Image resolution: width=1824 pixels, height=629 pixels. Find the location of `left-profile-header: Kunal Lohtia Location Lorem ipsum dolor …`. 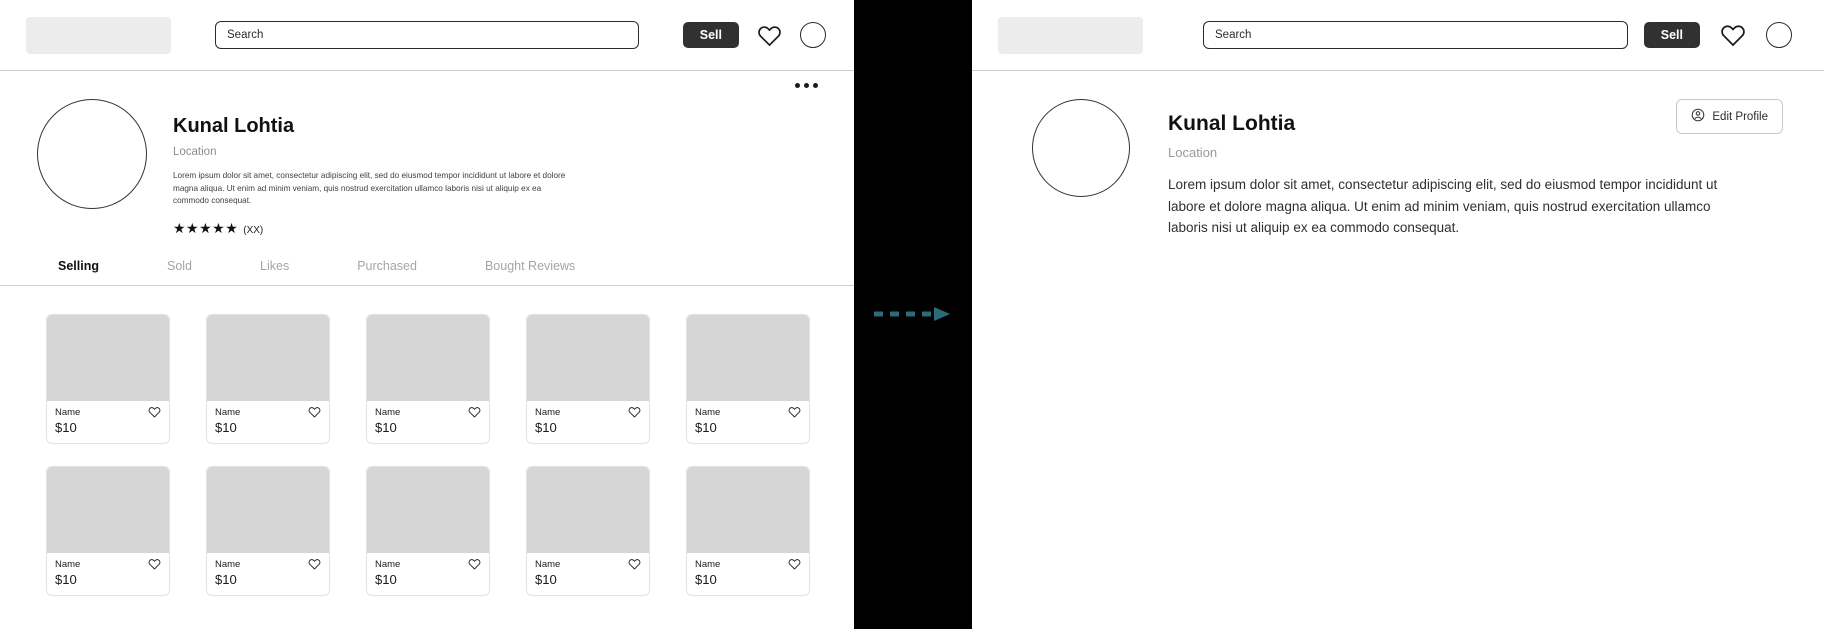

left-profile-header: Kunal Lohtia Location Lorem ipsum dolor … is located at coordinates (427, 154).